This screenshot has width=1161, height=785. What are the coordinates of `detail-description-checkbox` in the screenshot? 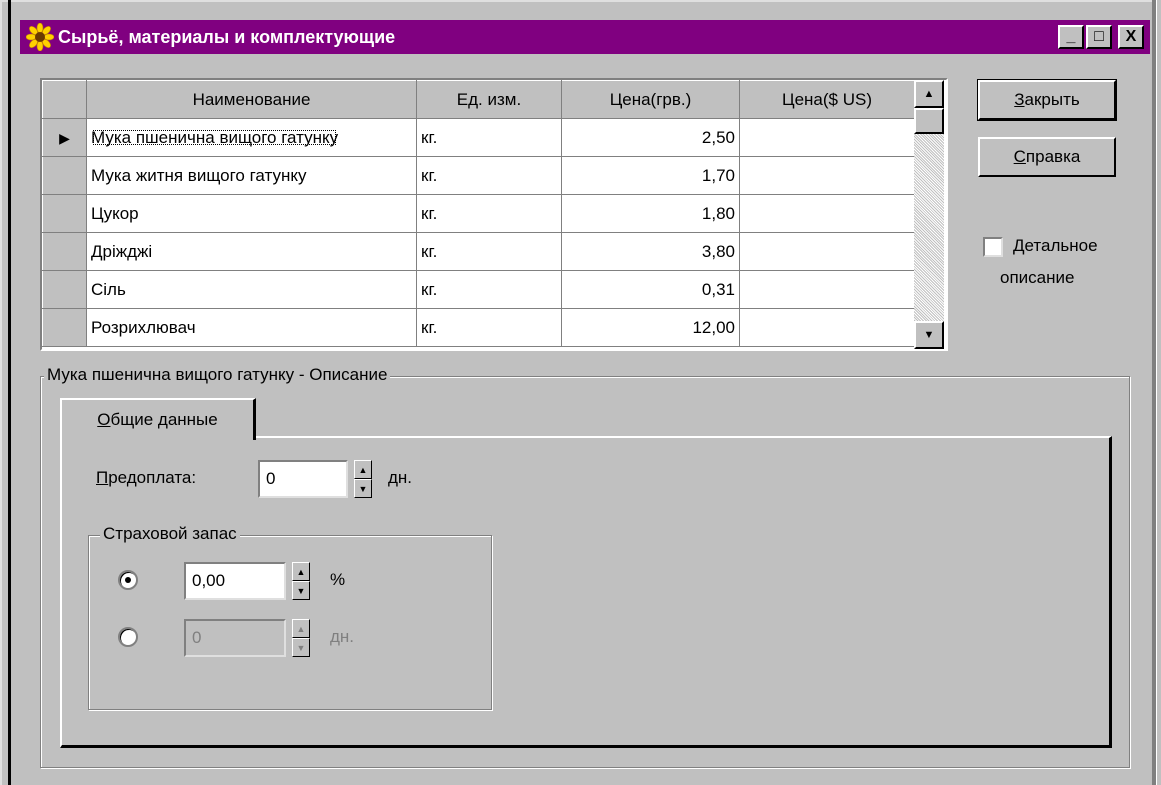 It's located at (993, 247).